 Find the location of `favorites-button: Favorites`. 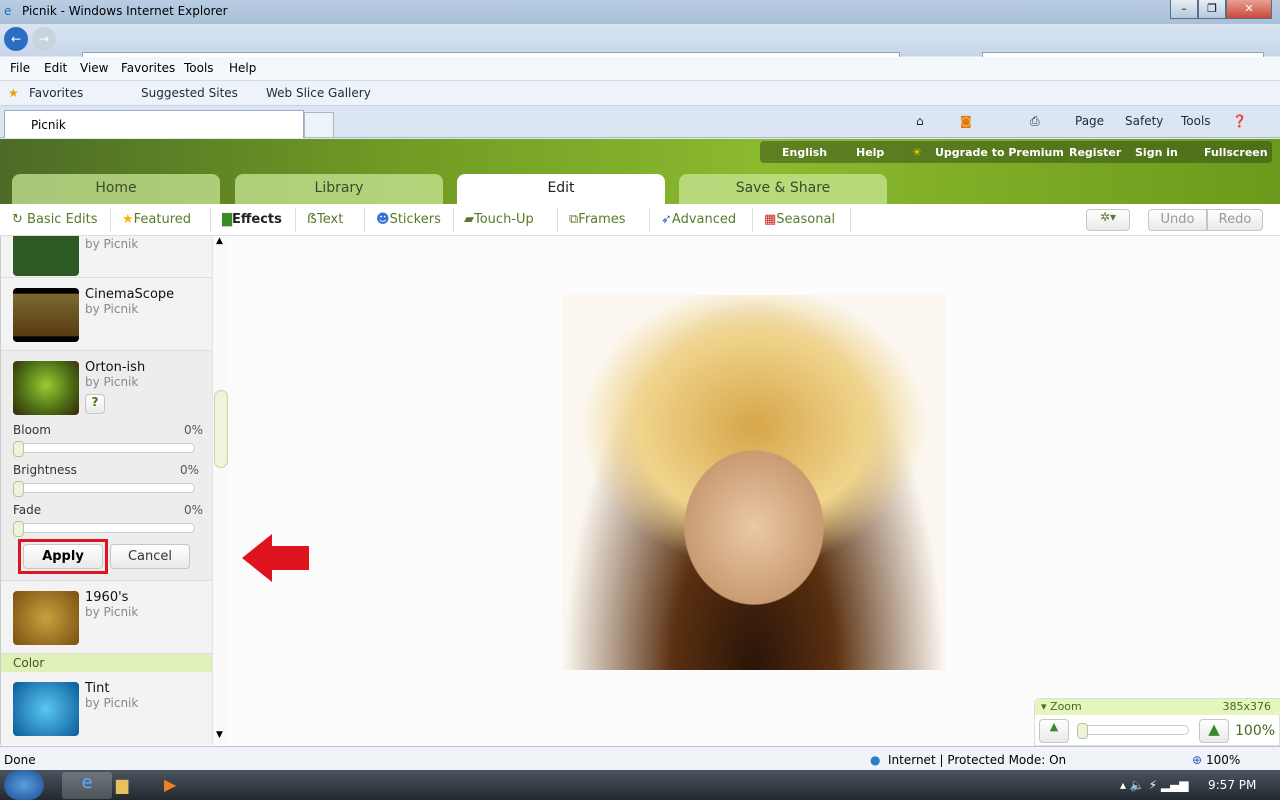

favorites-button: Favorites is located at coordinates (56, 93).